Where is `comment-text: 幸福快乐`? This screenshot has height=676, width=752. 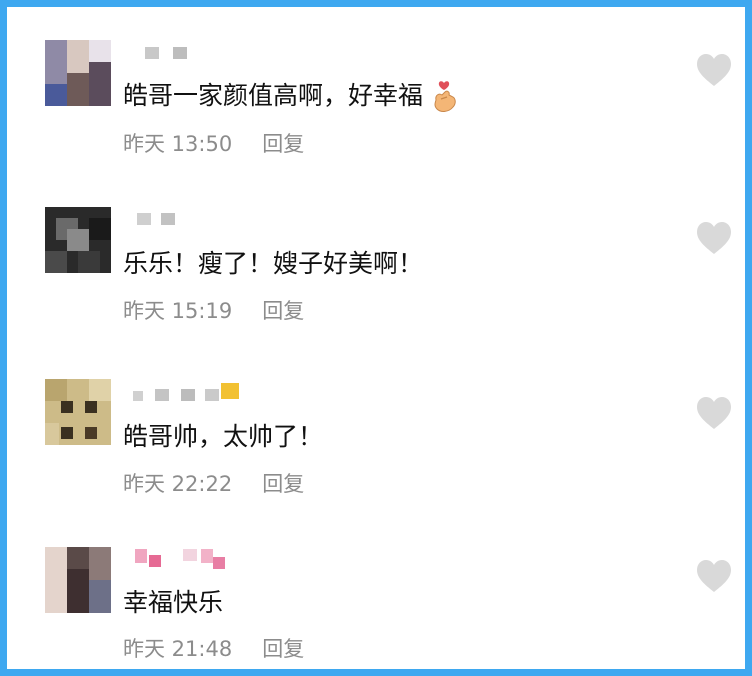 comment-text: 幸福快乐 is located at coordinates (173, 602).